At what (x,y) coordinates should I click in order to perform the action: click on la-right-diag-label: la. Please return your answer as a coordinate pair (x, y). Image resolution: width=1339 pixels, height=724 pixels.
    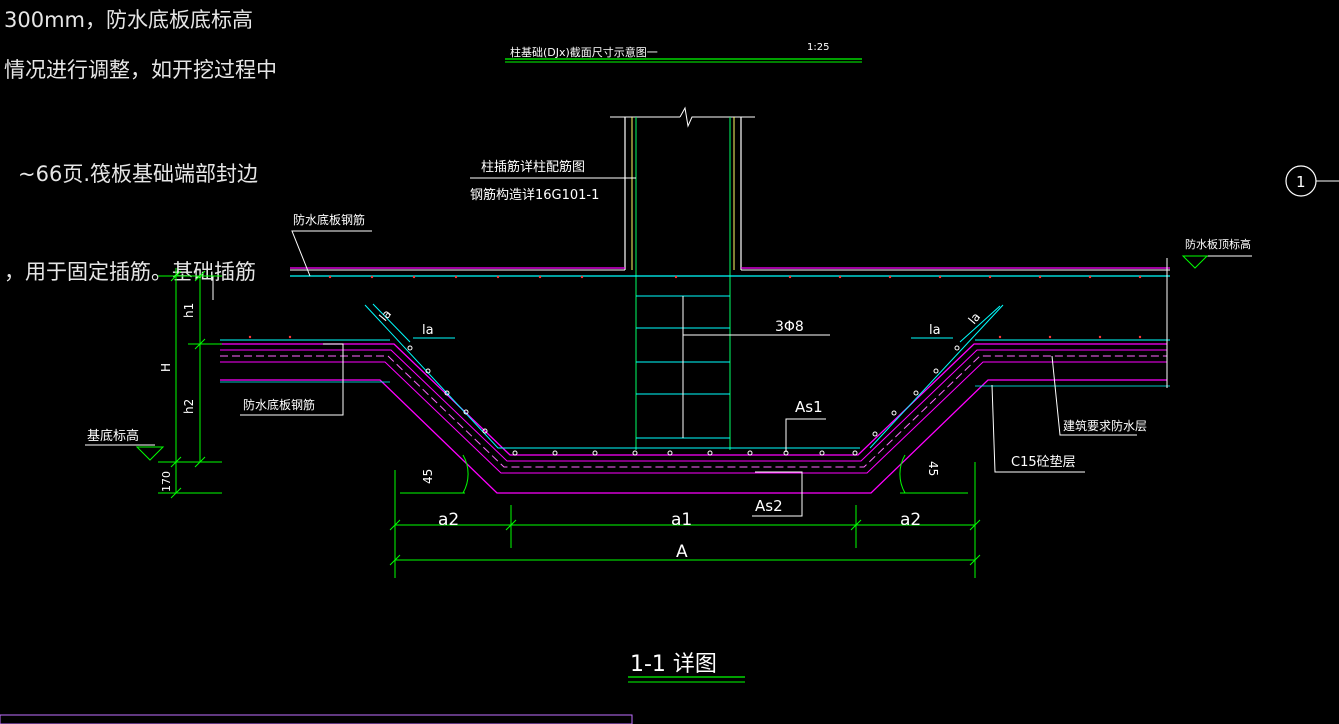
    Looking at the image, I should click on (975, 318).